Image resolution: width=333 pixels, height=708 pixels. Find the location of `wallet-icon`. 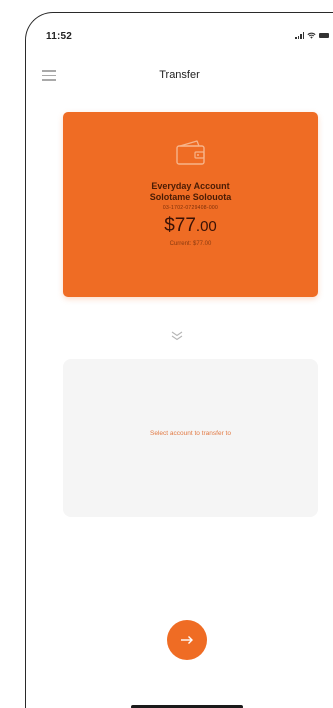

wallet-icon is located at coordinates (190, 152).